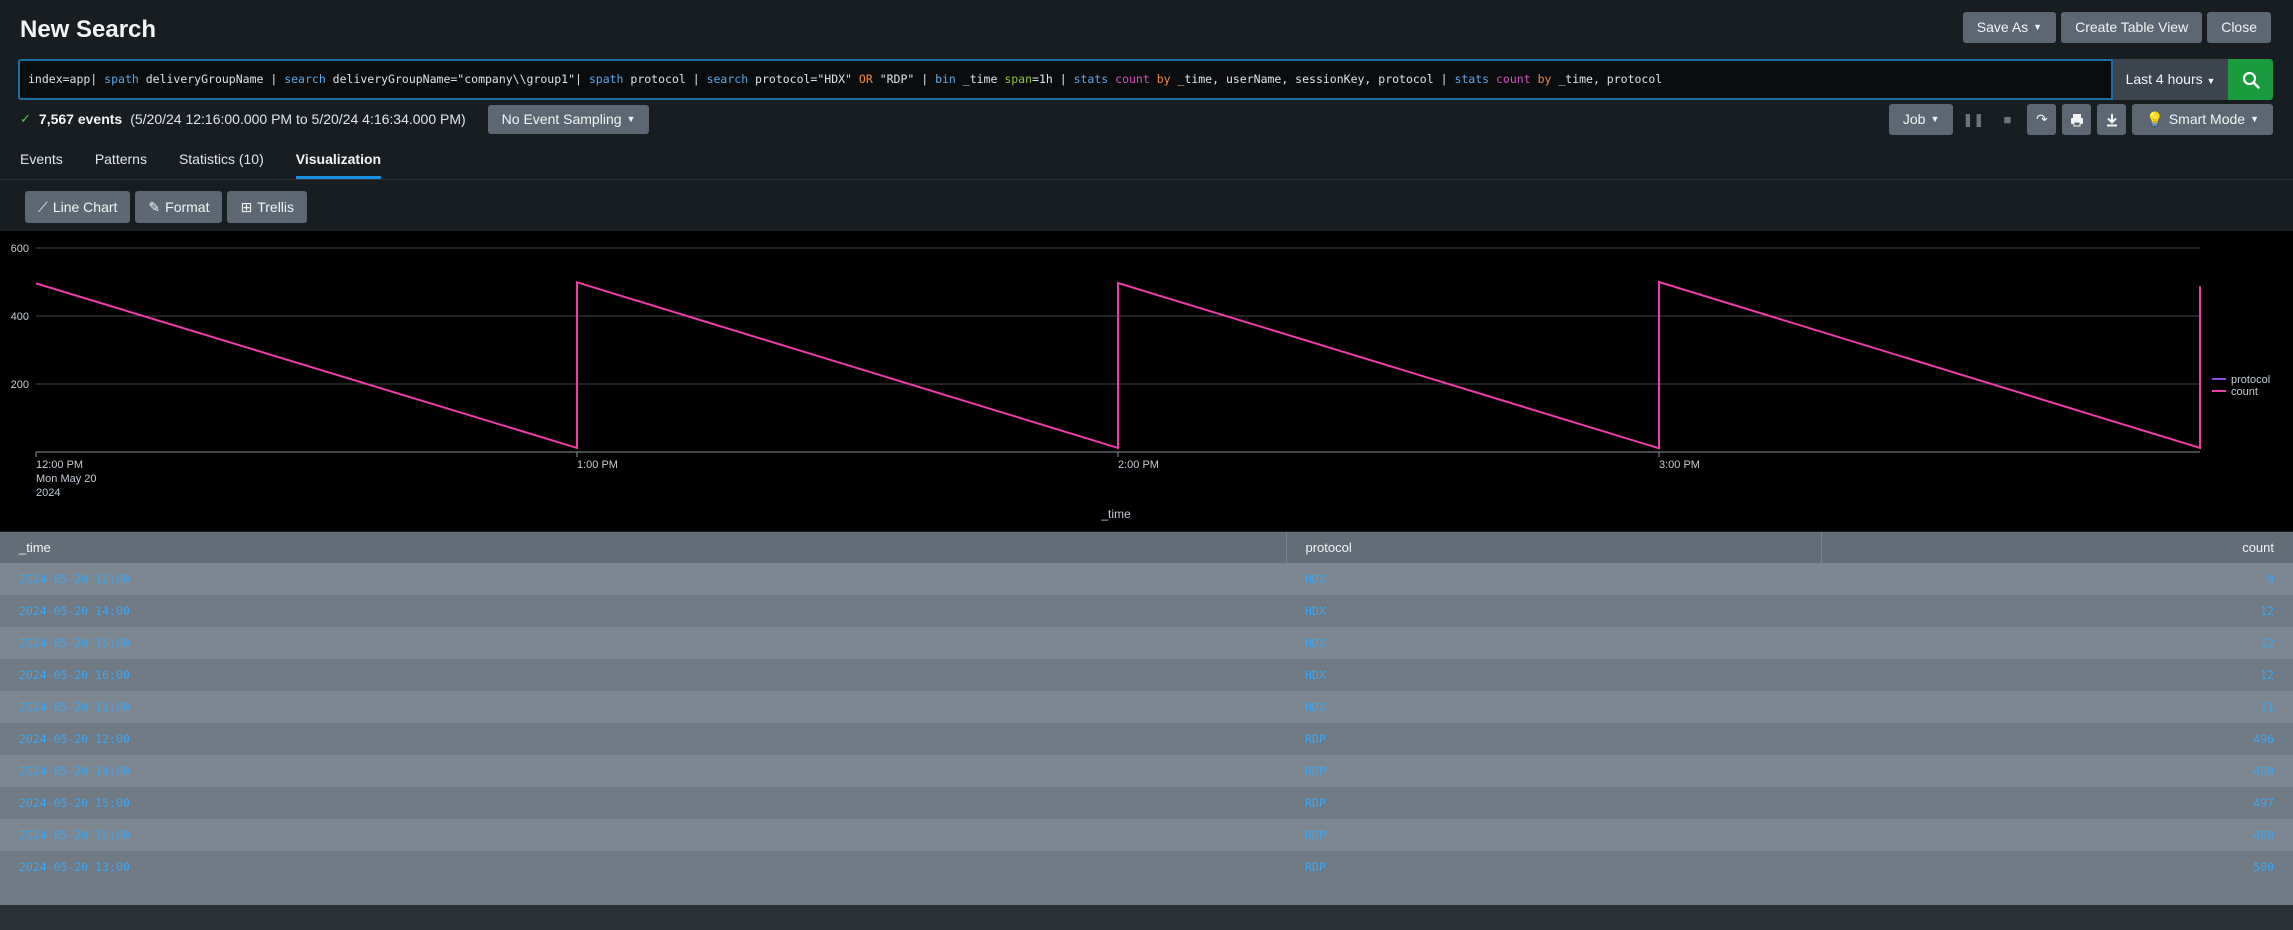 This screenshot has width=2293, height=930. What do you see at coordinates (121, 159) in the screenshot?
I see `tab-patterns: Patterns` at bounding box center [121, 159].